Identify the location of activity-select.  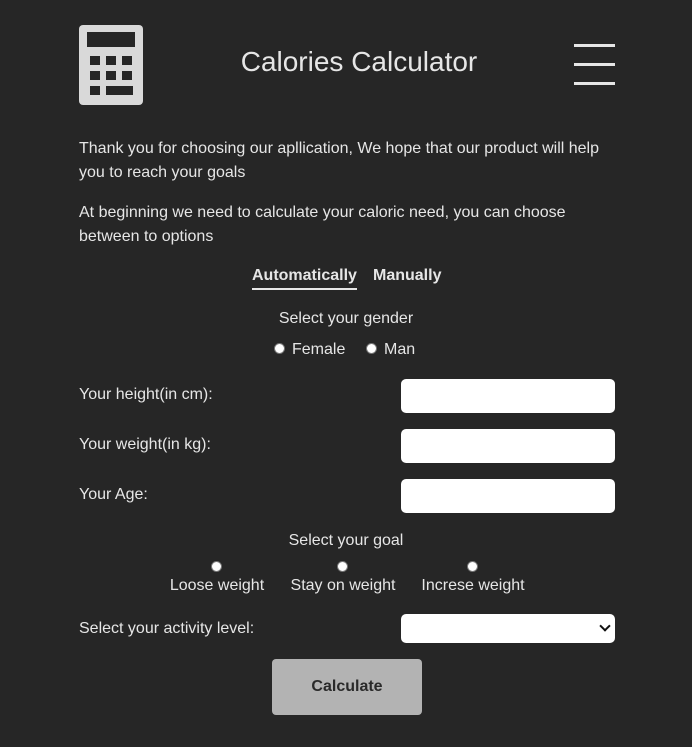
(508, 628).